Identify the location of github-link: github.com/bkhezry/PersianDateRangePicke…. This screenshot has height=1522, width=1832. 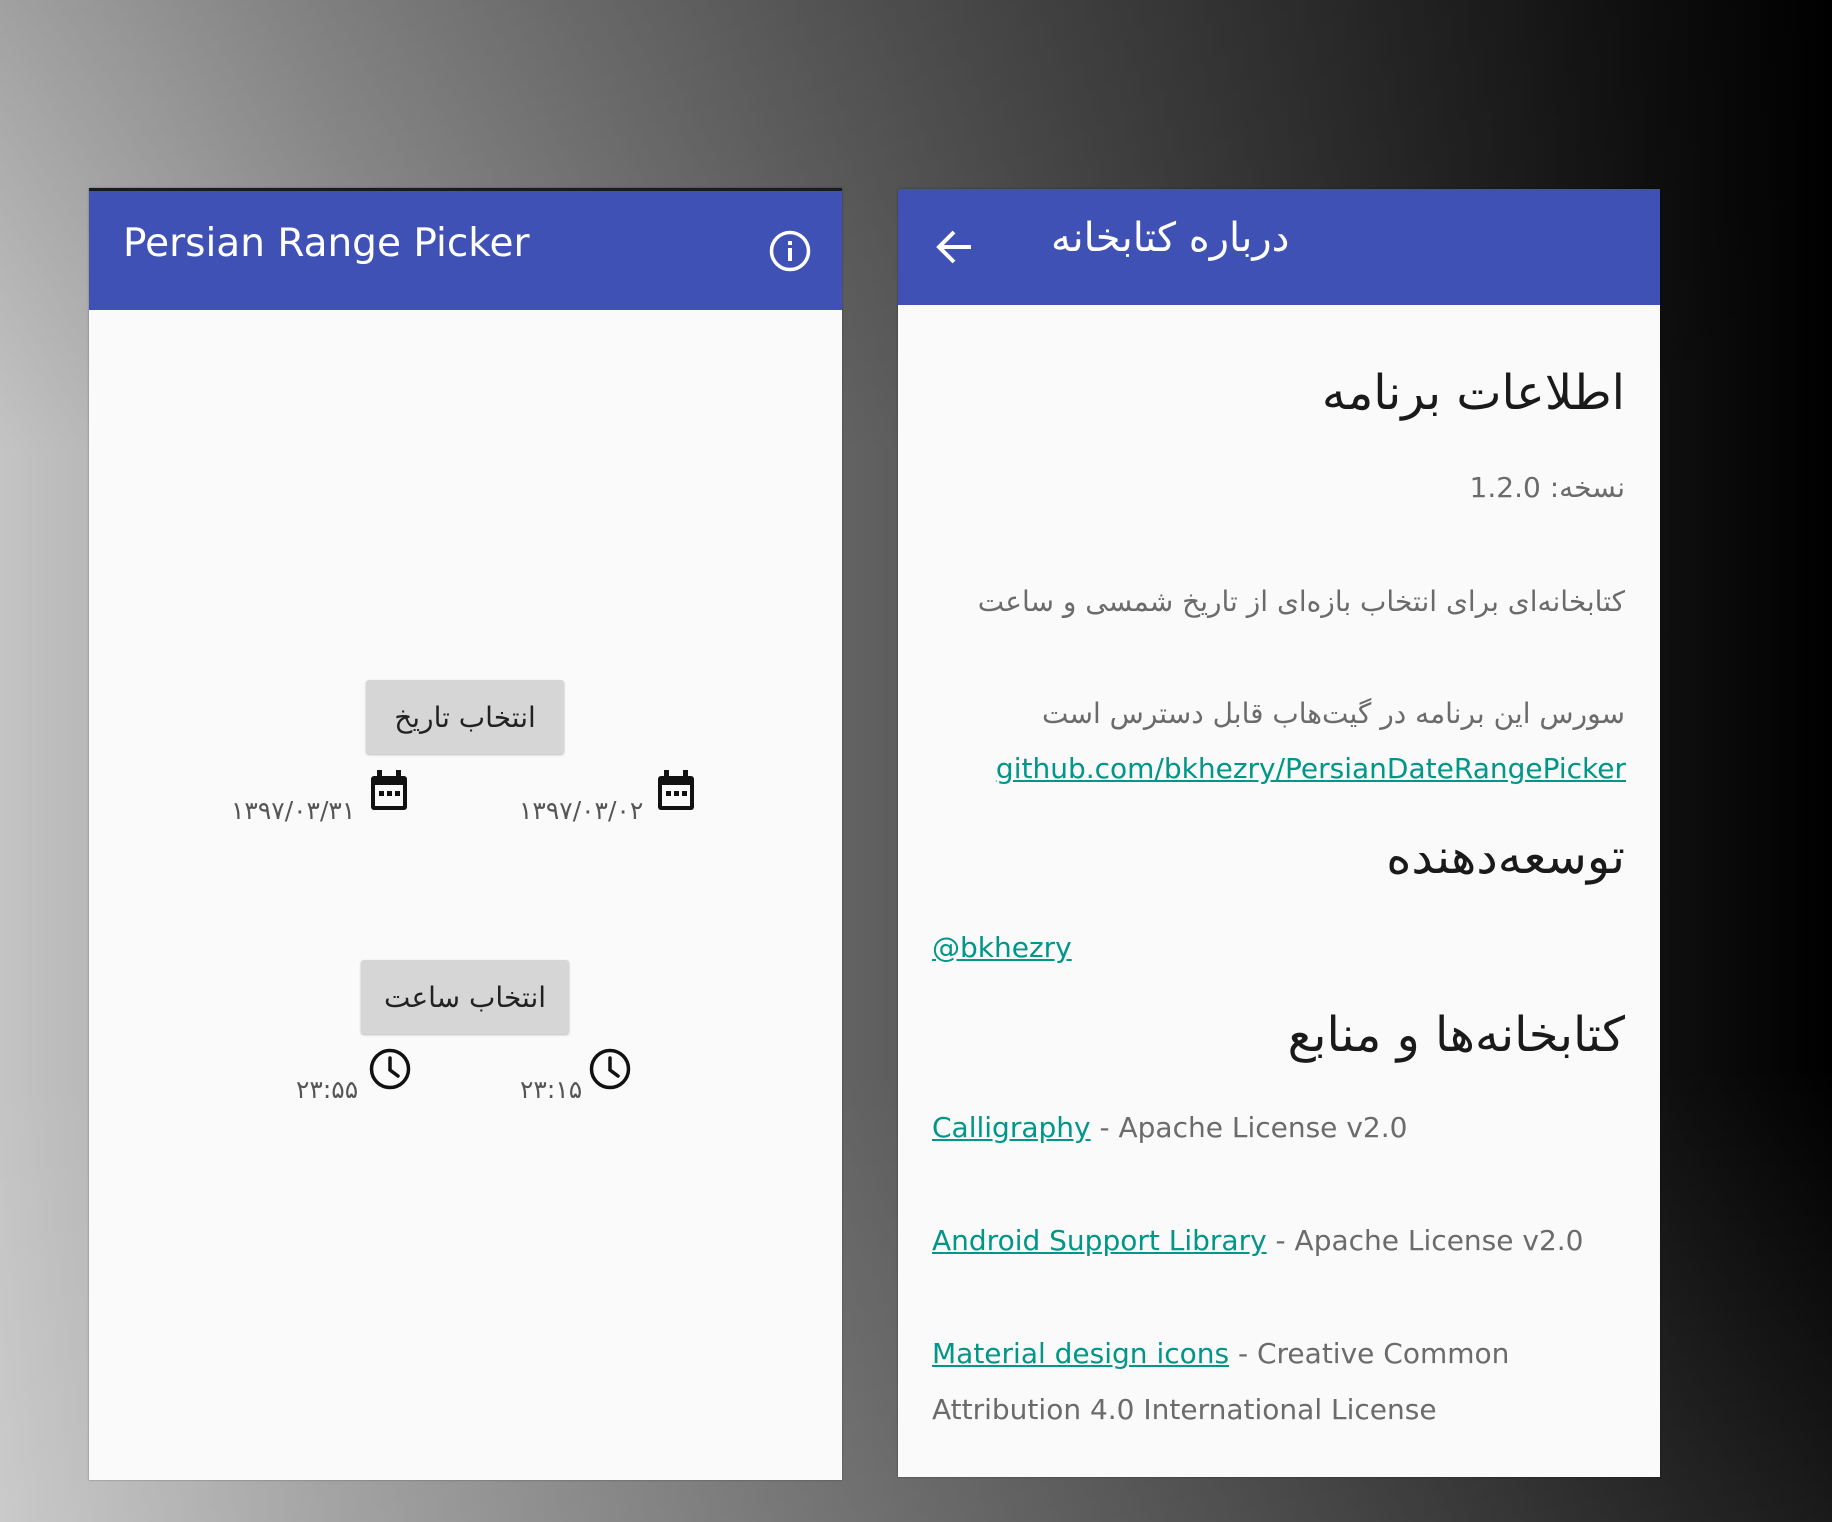
(1311, 768).